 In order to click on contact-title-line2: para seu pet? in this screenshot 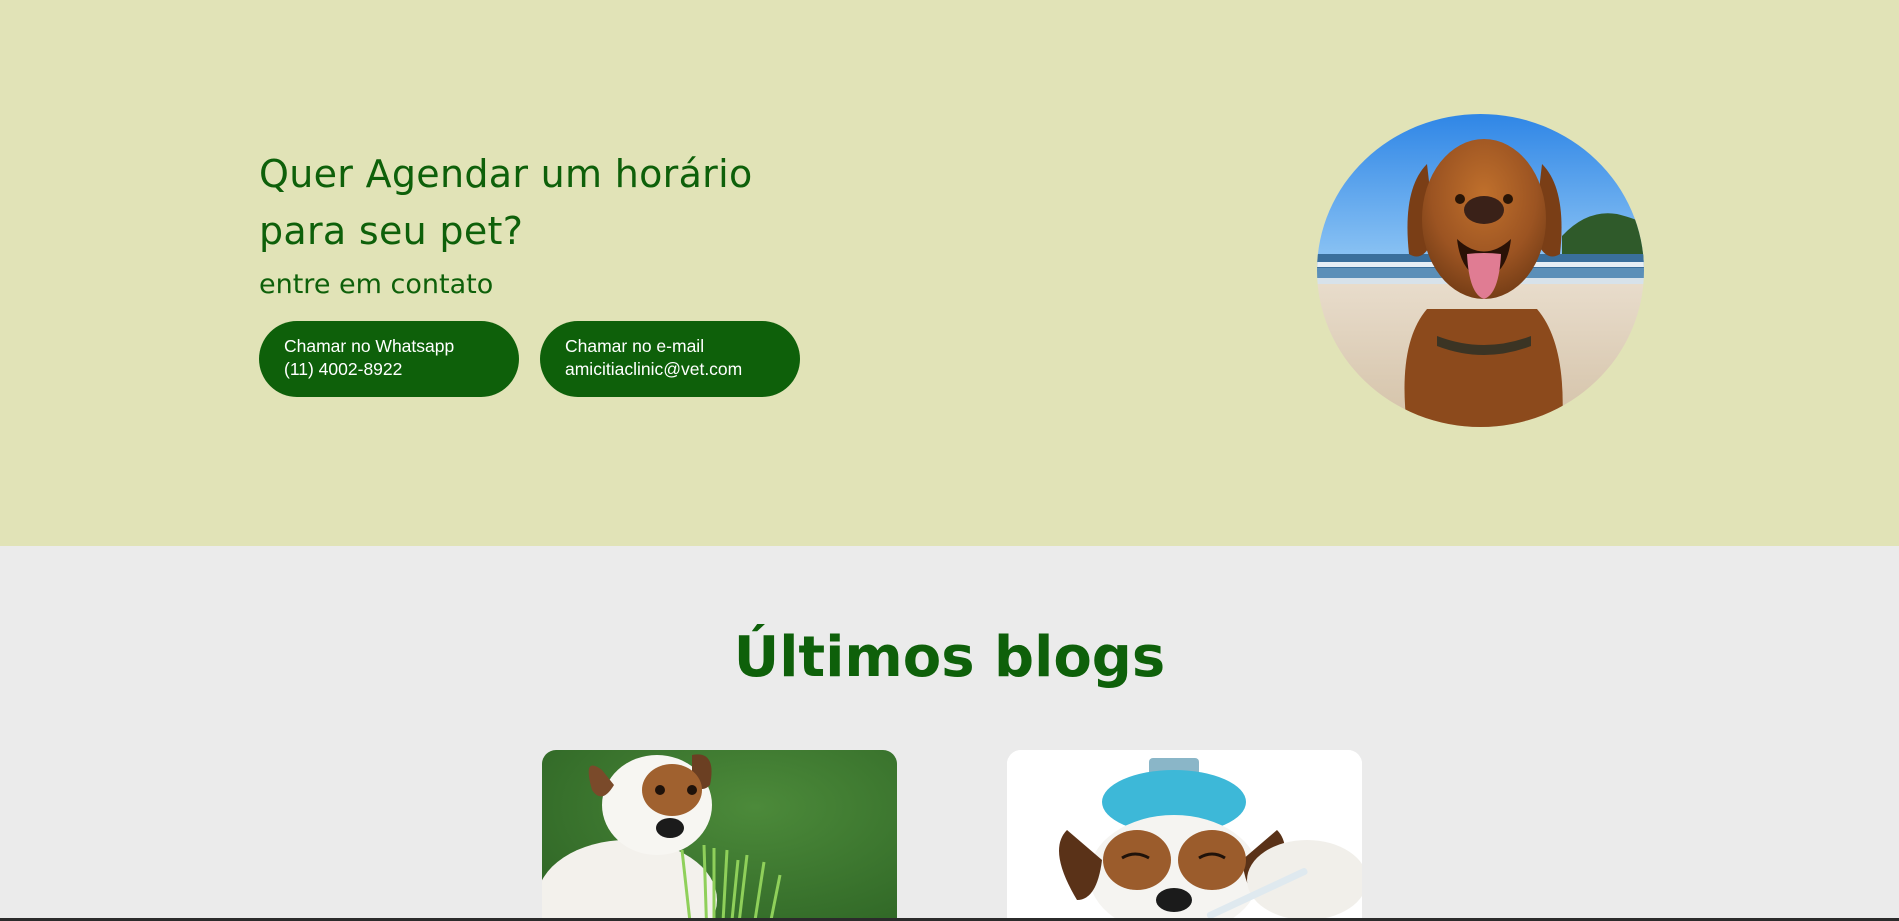, I will do `click(391, 231)`.